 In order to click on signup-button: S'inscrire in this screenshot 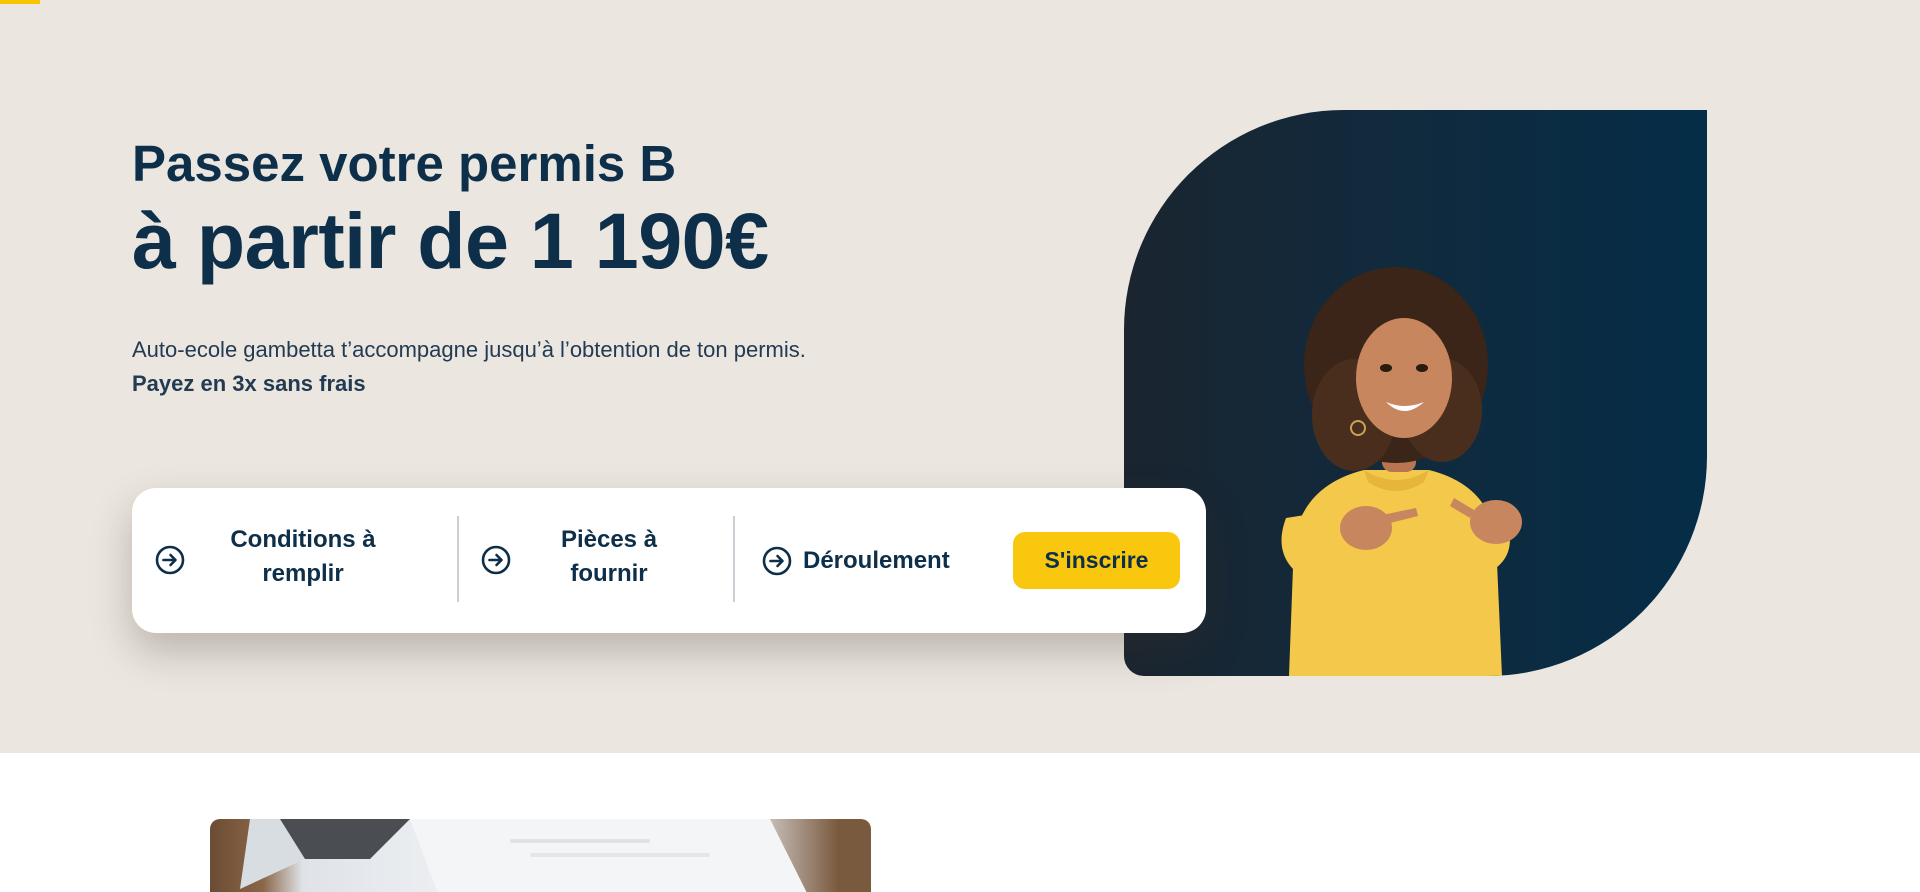, I will do `click(1096, 560)`.